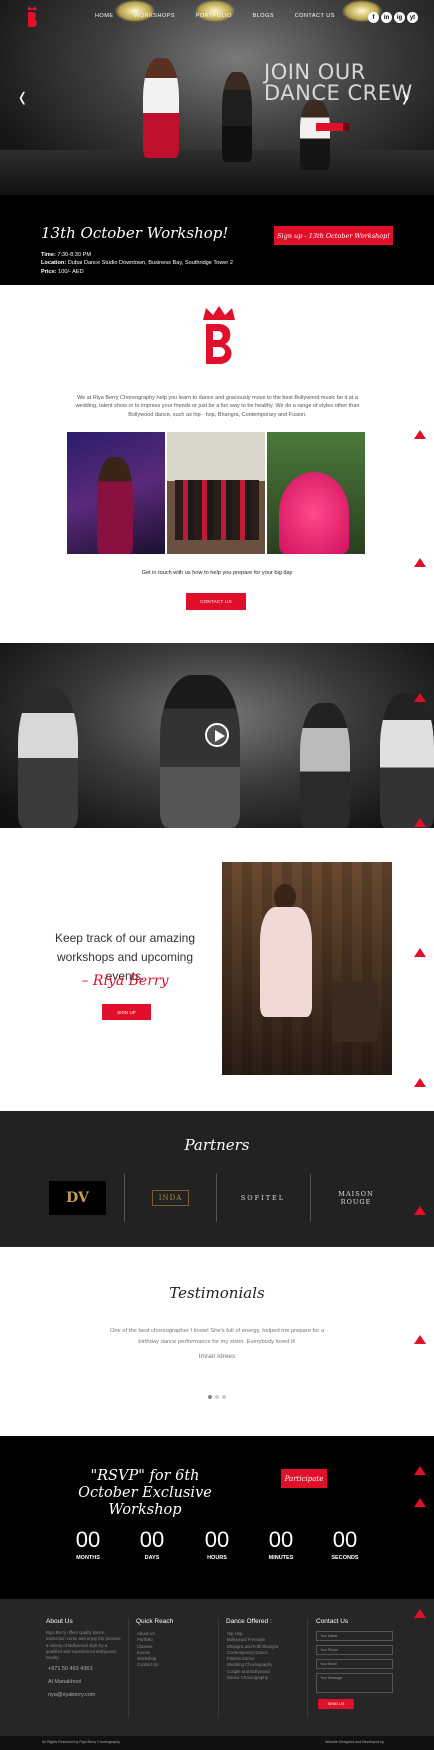 This screenshot has width=434, height=1750. Describe the element at coordinates (65, 1682) in the screenshot. I see `footer-city: Al Manakhool` at that location.